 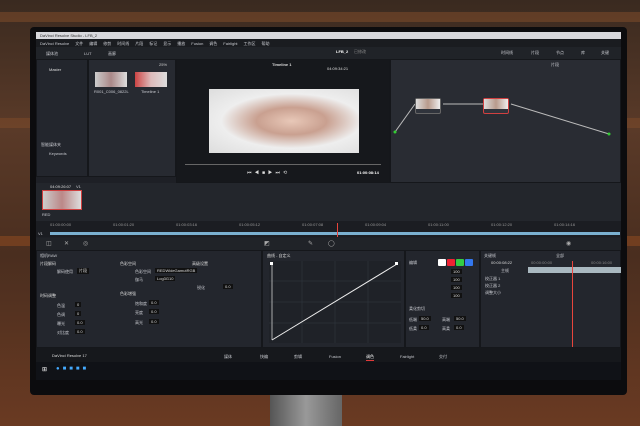 I want to click on color-wheels-icon: ◎, so click(x=85, y=243).